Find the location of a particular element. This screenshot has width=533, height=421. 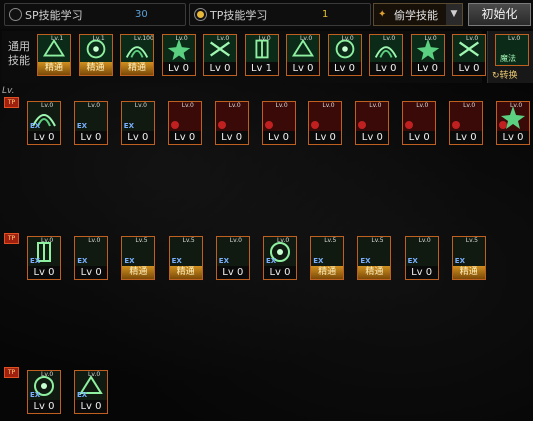

convert-label: 转换 is located at coordinates (508, 76).